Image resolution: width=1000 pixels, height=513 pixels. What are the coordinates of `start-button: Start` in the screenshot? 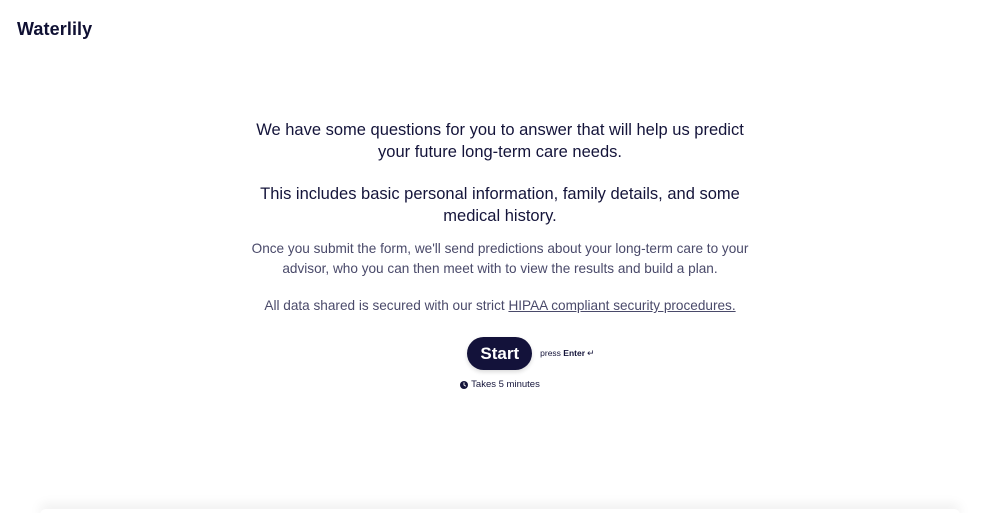 It's located at (500, 353).